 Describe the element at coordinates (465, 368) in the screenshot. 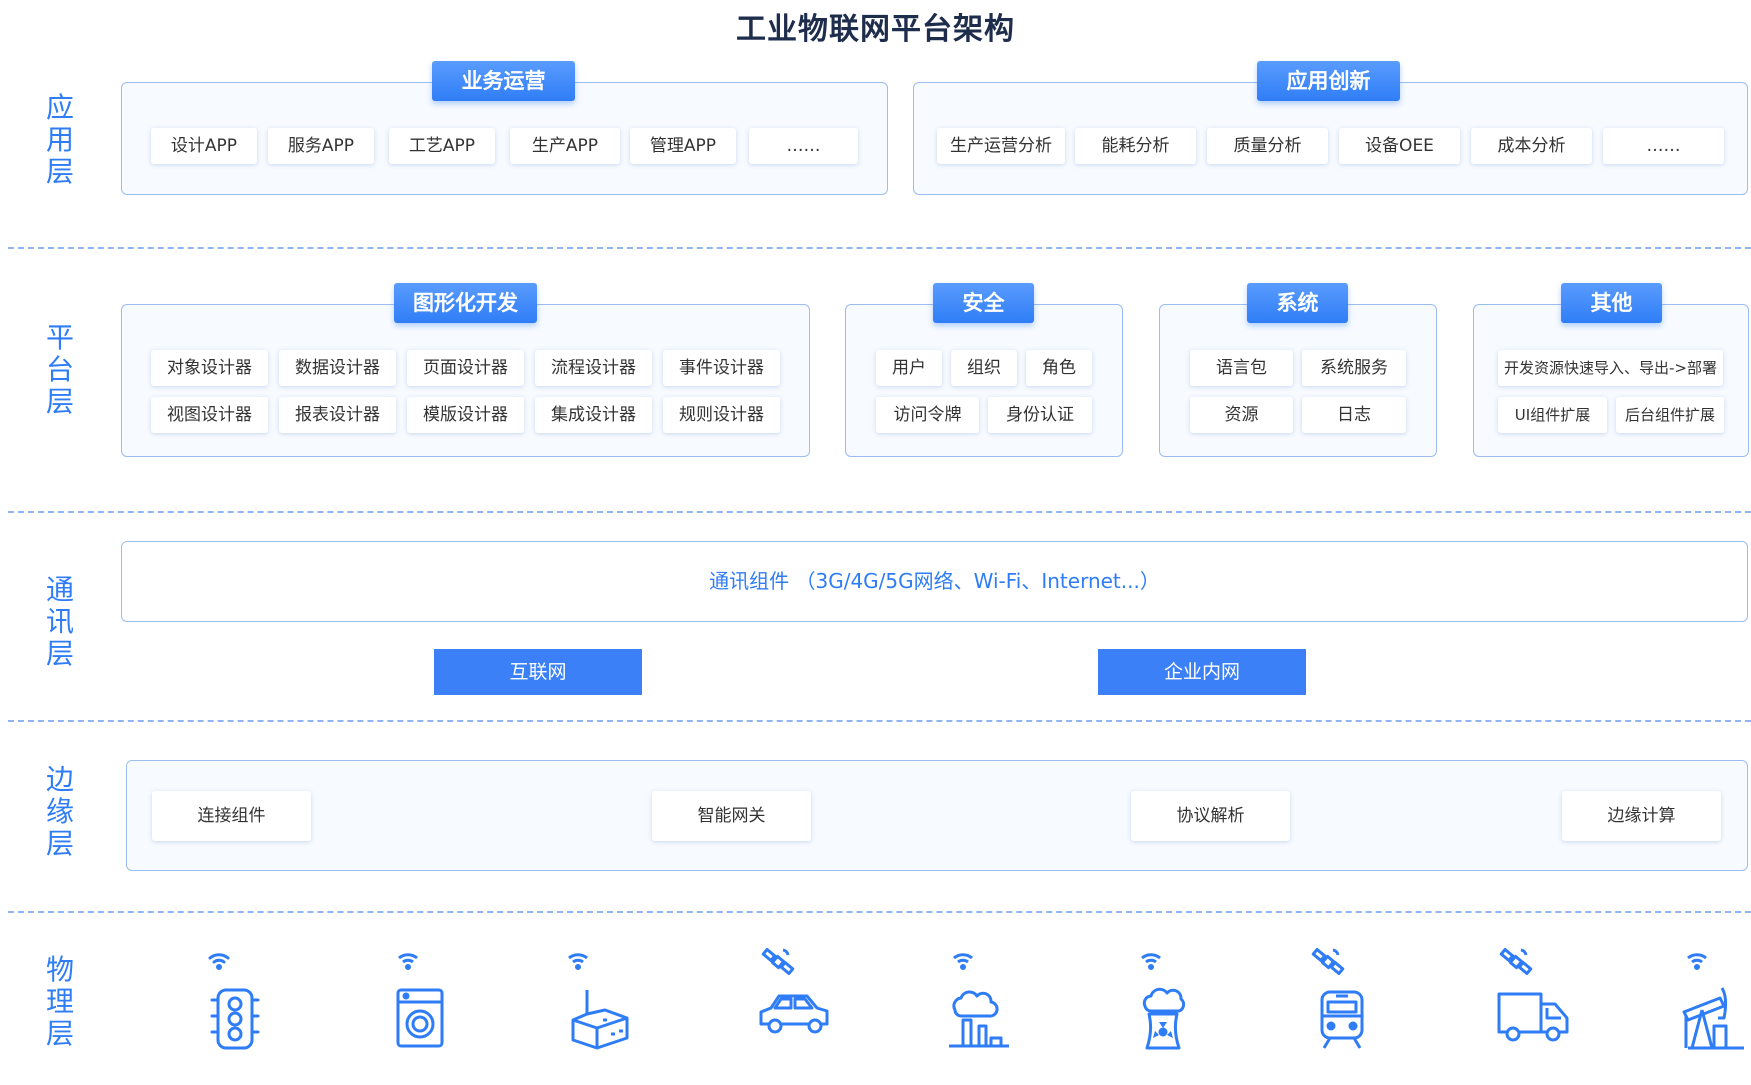

I see `dev-chip: 页面设计器` at that location.